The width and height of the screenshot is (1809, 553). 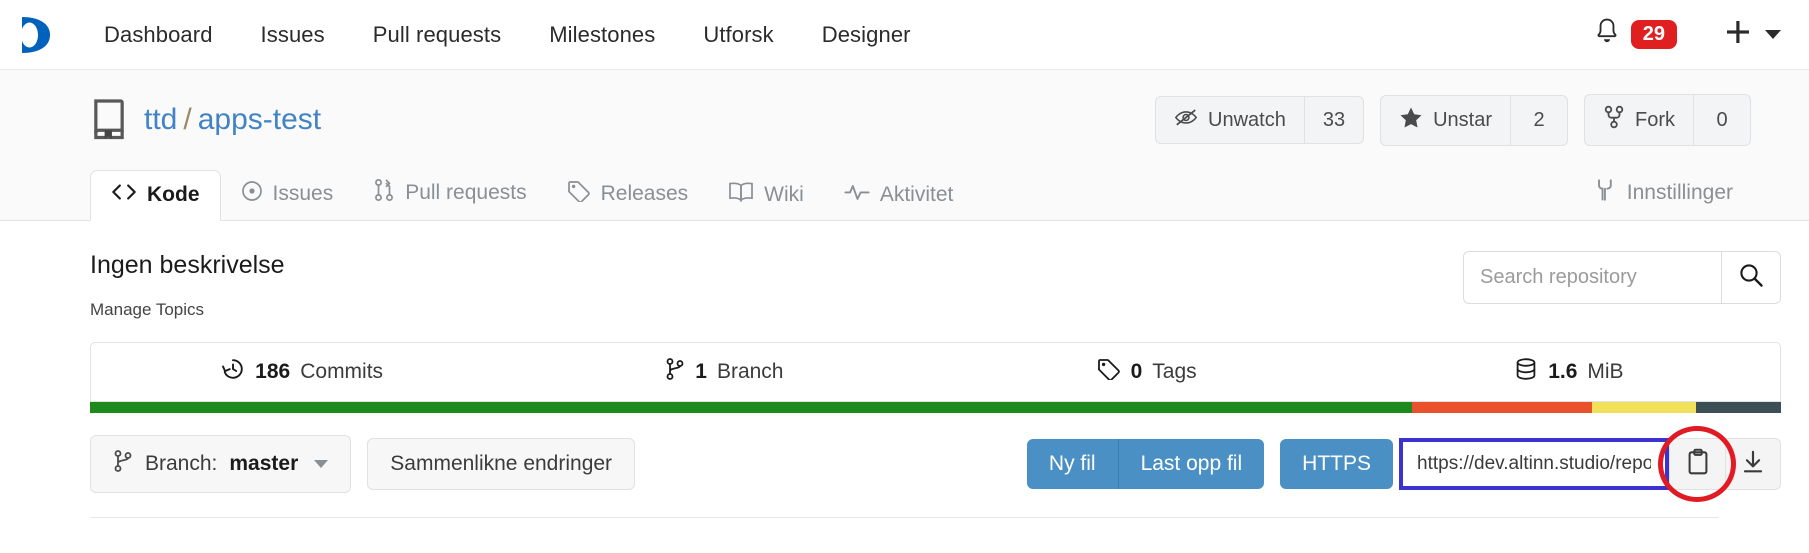 I want to click on content-divider, so click(x=904, y=517).